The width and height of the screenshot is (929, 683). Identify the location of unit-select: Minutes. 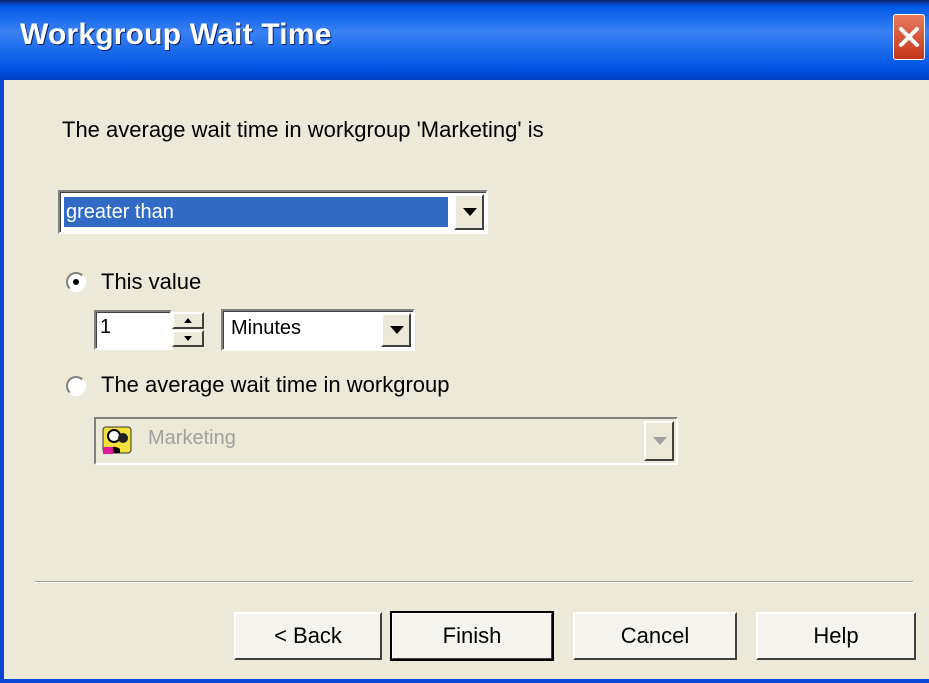
(318, 330).